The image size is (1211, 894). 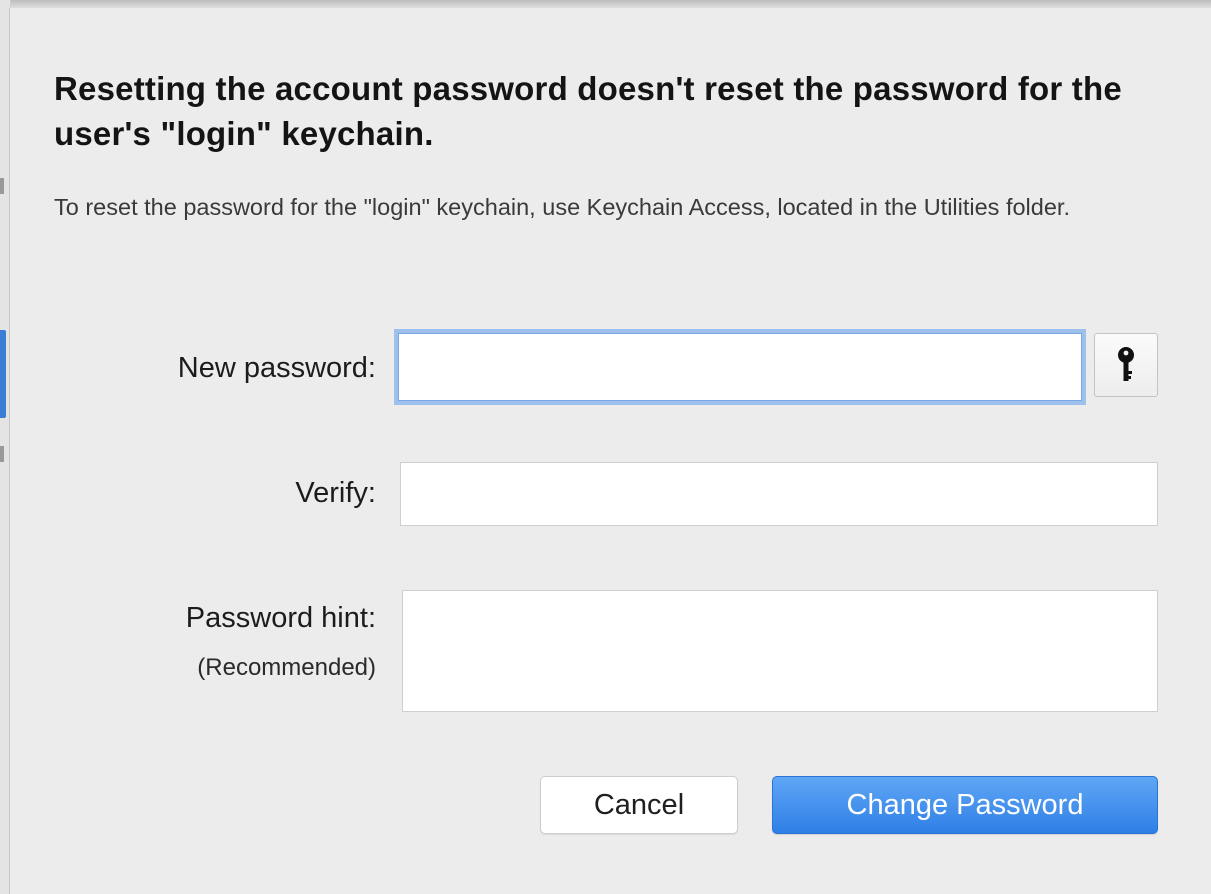 I want to click on password-hint-label: Password hint:, so click(x=280, y=618).